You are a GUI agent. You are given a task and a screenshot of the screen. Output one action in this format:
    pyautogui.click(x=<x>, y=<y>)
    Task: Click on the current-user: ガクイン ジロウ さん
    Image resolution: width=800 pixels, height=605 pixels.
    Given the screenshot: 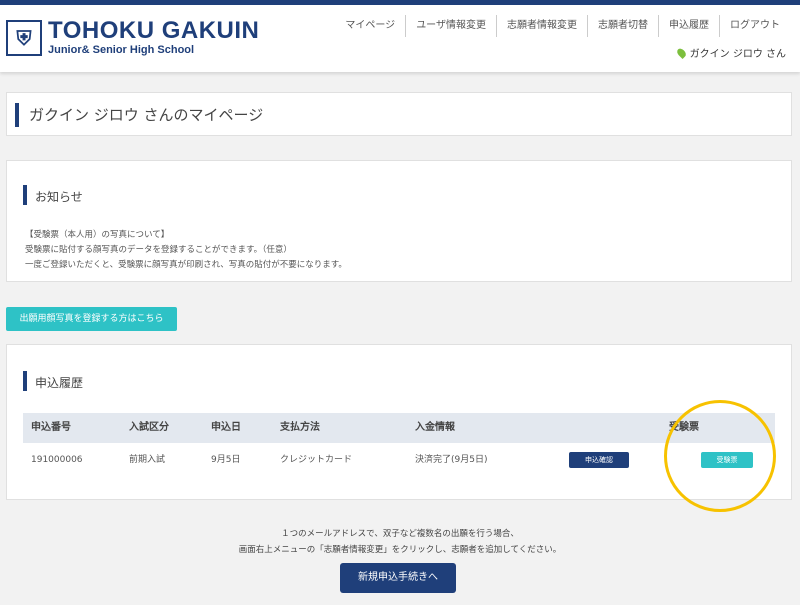 What is the action you would take?
    pyautogui.click(x=730, y=52)
    